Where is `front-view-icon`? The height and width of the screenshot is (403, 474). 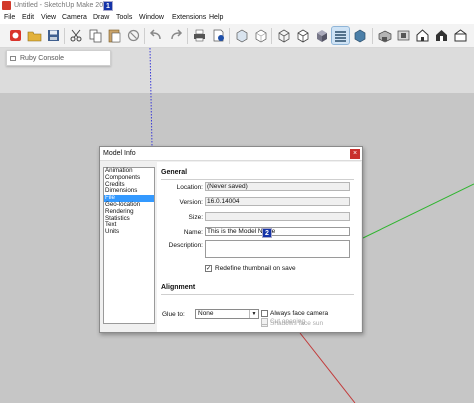
front-view-icon is located at coordinates (422, 35).